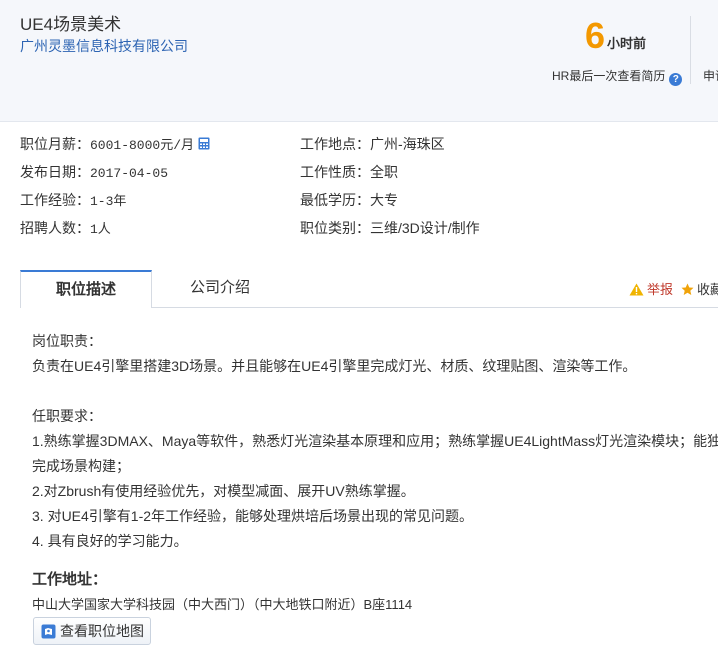  I want to click on report-link: 举报, so click(651, 288).